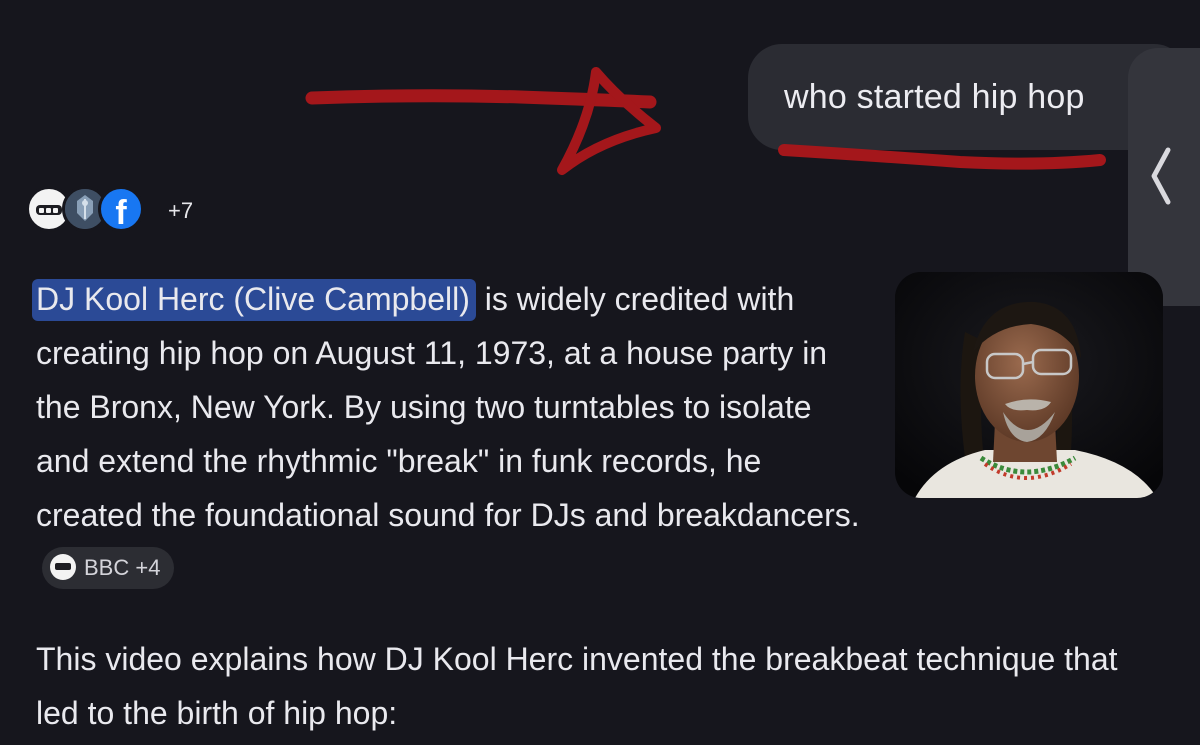 This screenshot has width=1200, height=745. Describe the element at coordinates (609, 121) in the screenshot. I see `arrow-head-annotation` at that location.